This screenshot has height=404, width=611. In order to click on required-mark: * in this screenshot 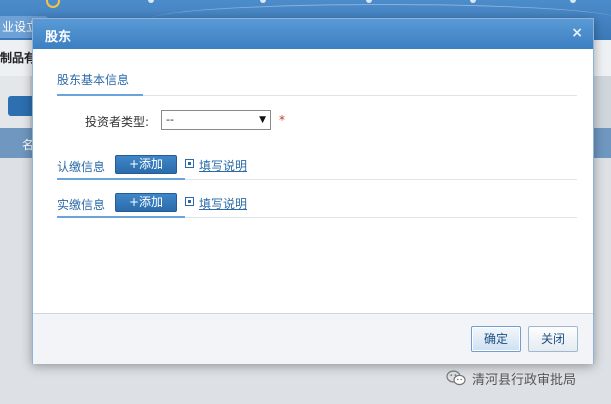, I will do `click(282, 120)`.